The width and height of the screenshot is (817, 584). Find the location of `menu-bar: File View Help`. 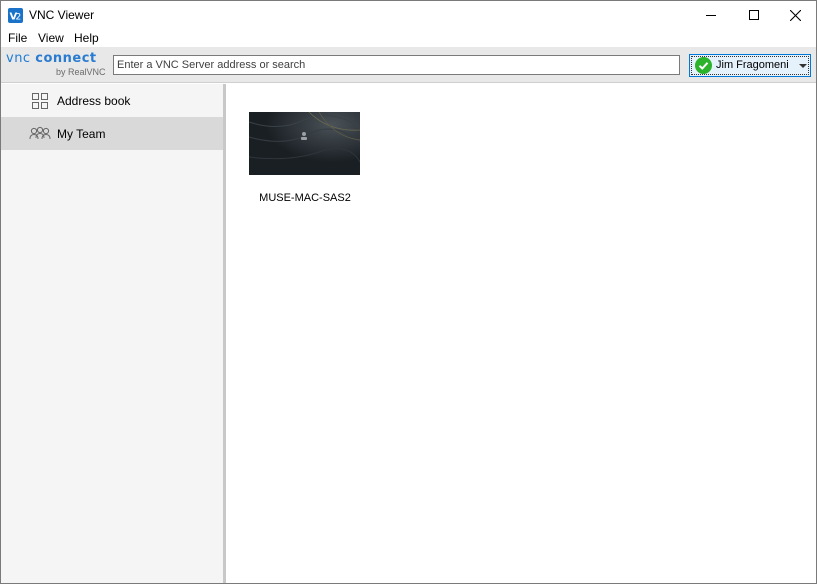

menu-bar: File View Help is located at coordinates (408, 38).